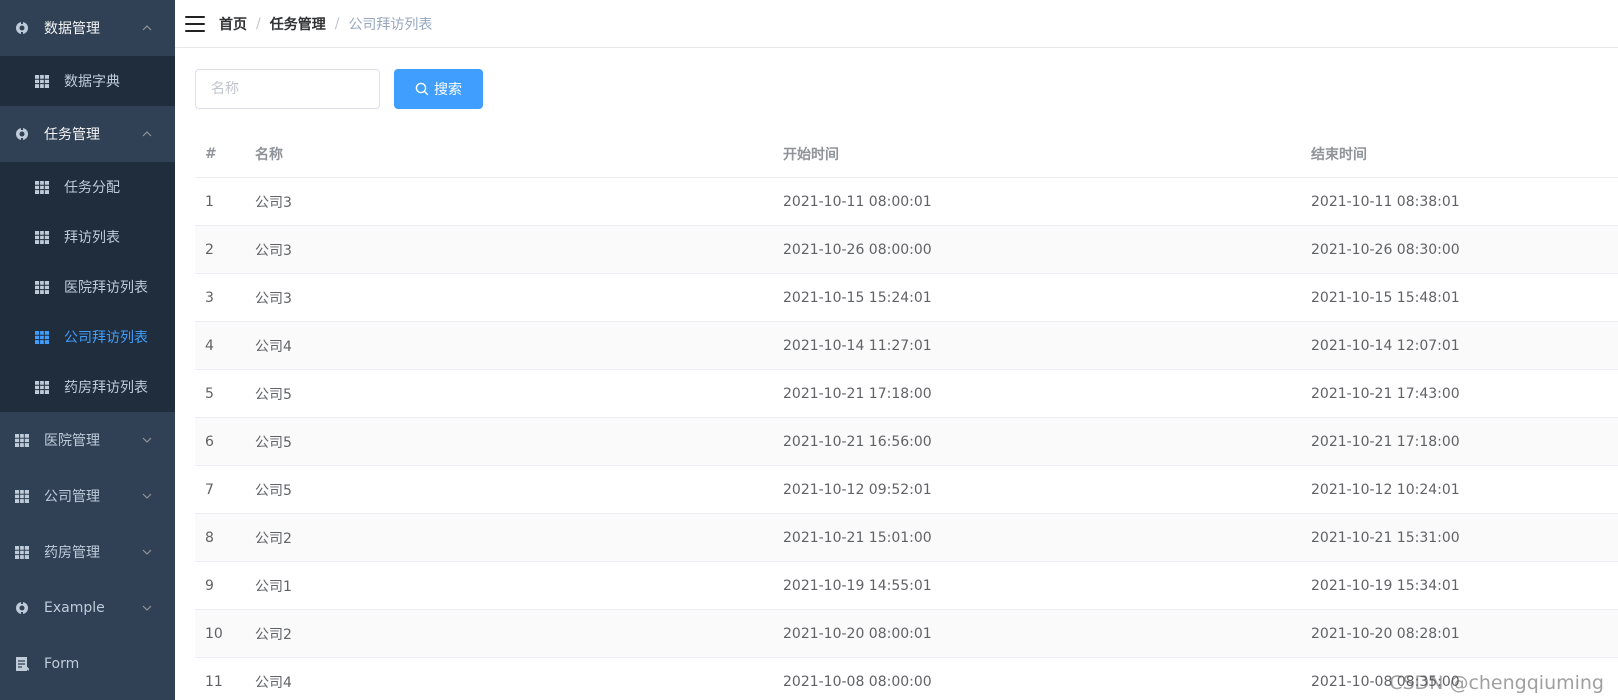  I want to click on sidebar-item-hospital-visit-list: 医院拜访列表, so click(87, 287).